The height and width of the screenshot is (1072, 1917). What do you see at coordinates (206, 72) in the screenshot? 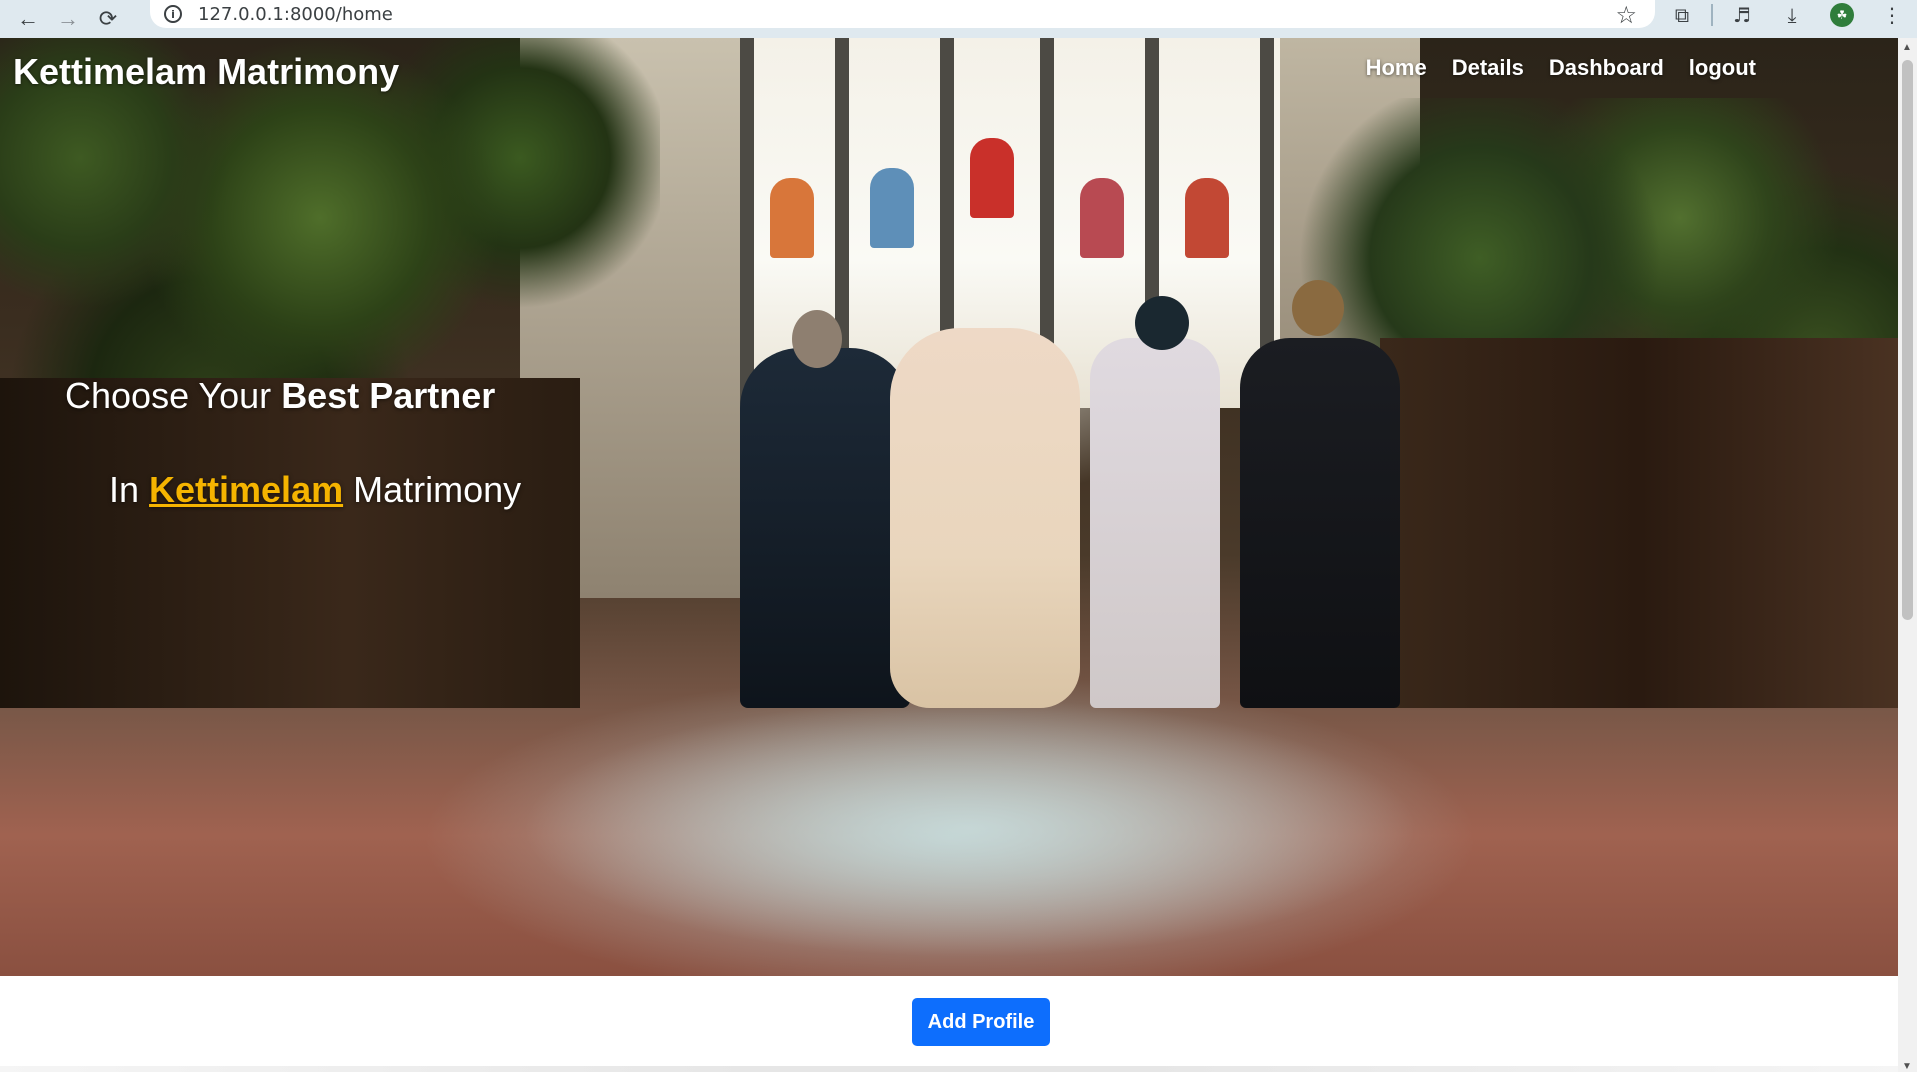
I see `site-brand: Kettimelam Matrimony` at bounding box center [206, 72].